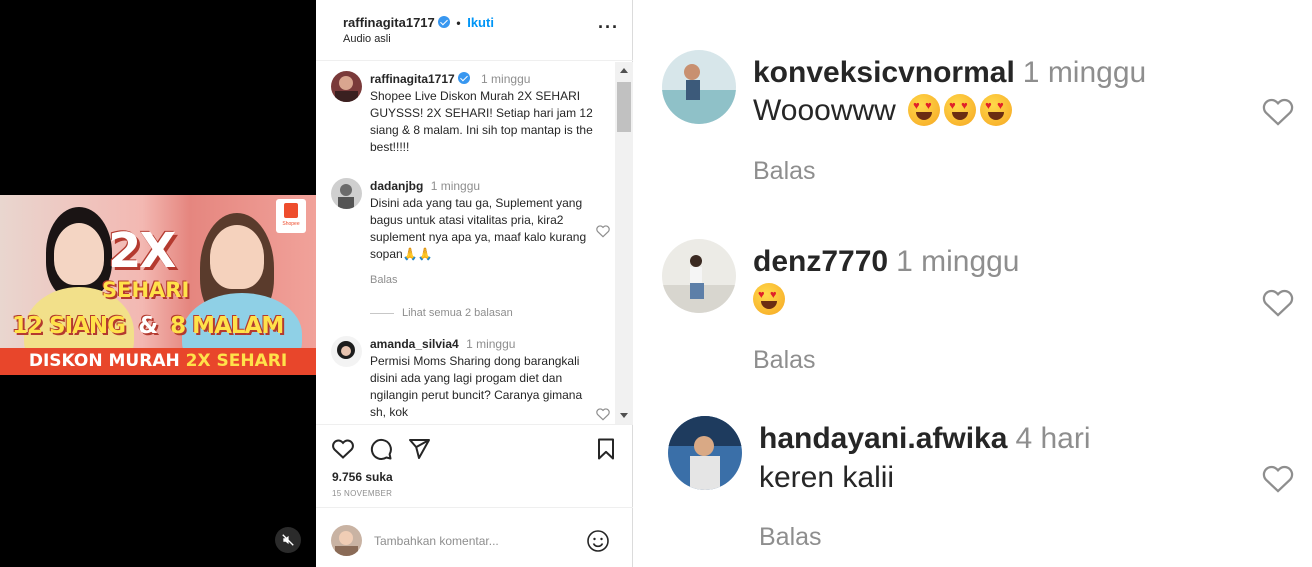 Image resolution: width=1312 pixels, height=567 pixels. What do you see at coordinates (104, 361) in the screenshot?
I see `banner-main: DISKON MURAH` at bounding box center [104, 361].